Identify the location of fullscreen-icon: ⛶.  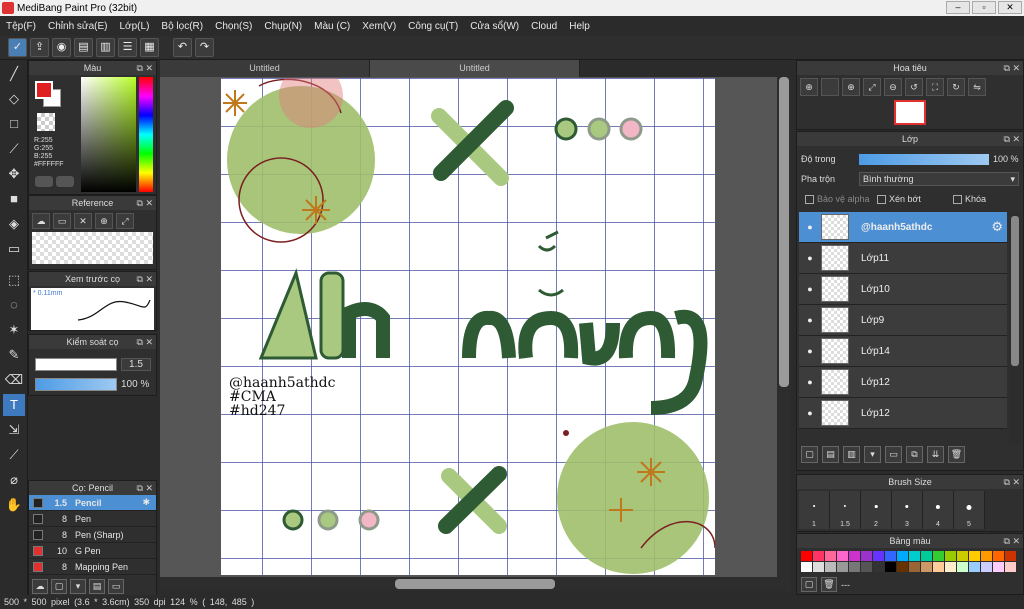
(935, 87).